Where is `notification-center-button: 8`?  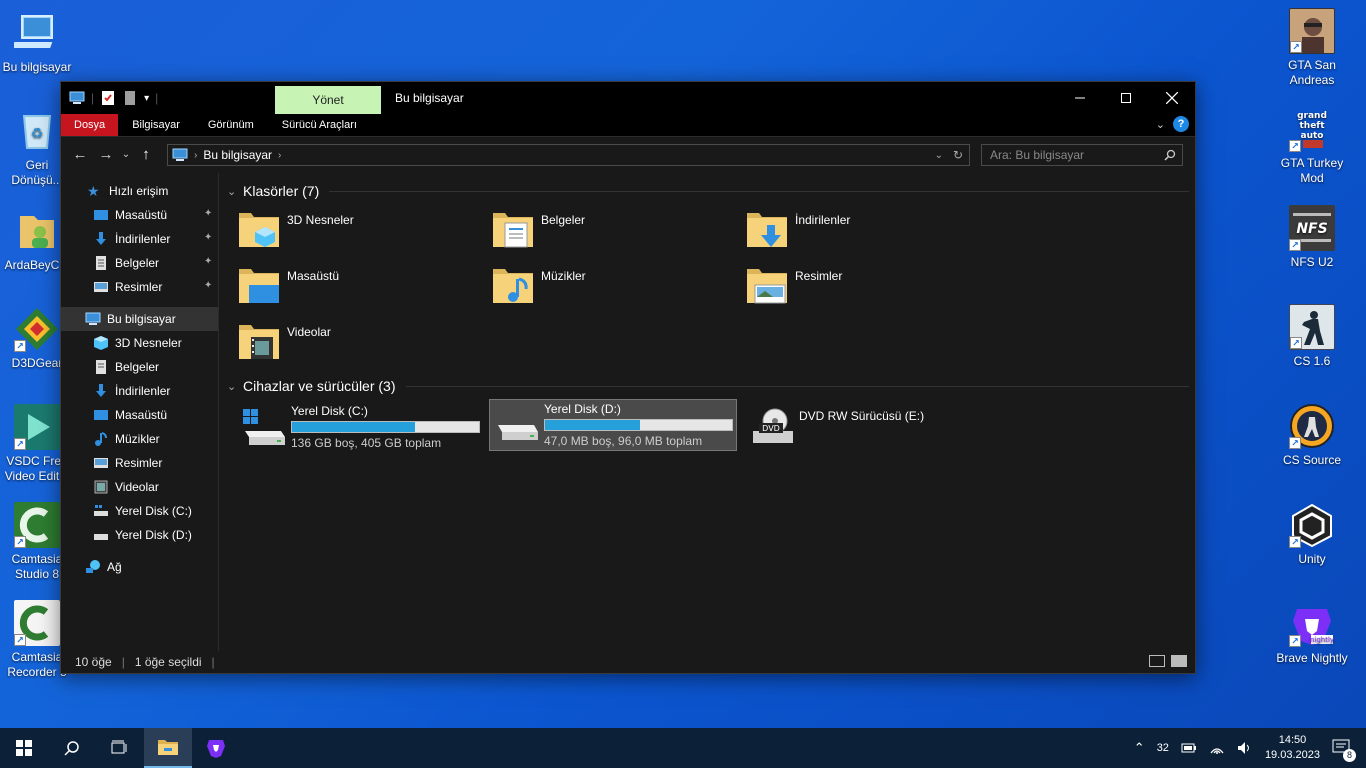
notification-center-button: 8 is located at coordinates (1344, 750).